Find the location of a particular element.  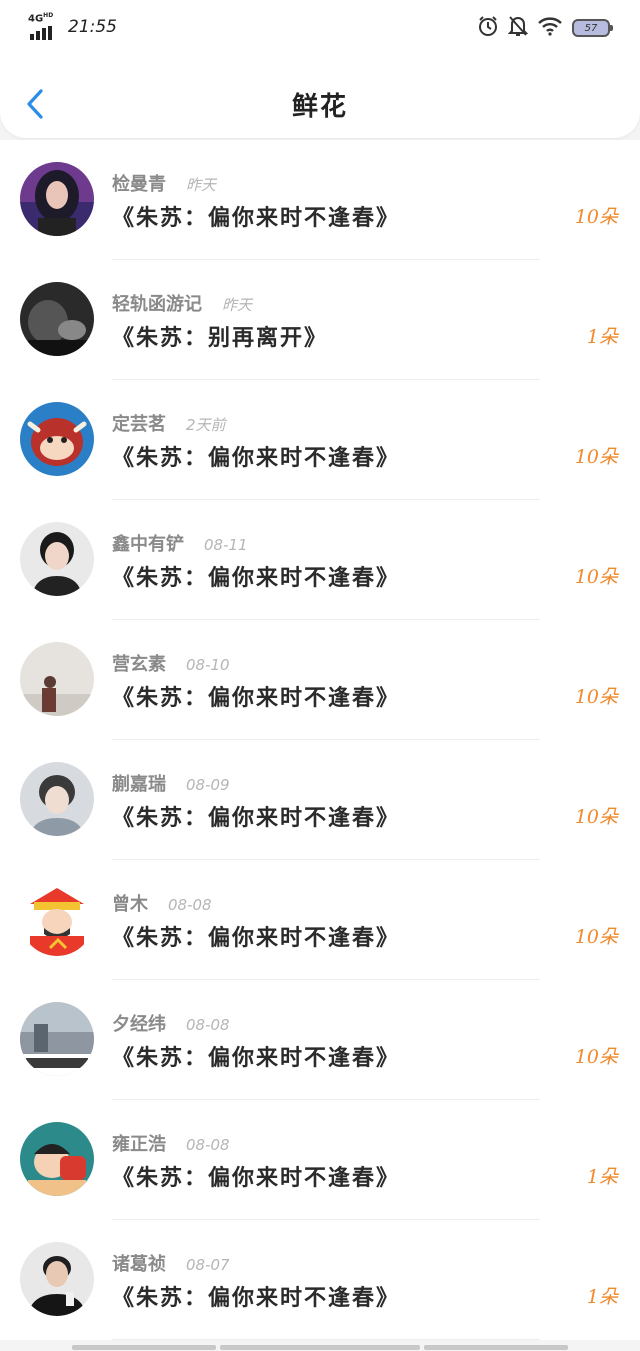

list-item: 营玄素 08-10 《朱苏：偏你来时不逢春》 10朵 is located at coordinates (320, 680).